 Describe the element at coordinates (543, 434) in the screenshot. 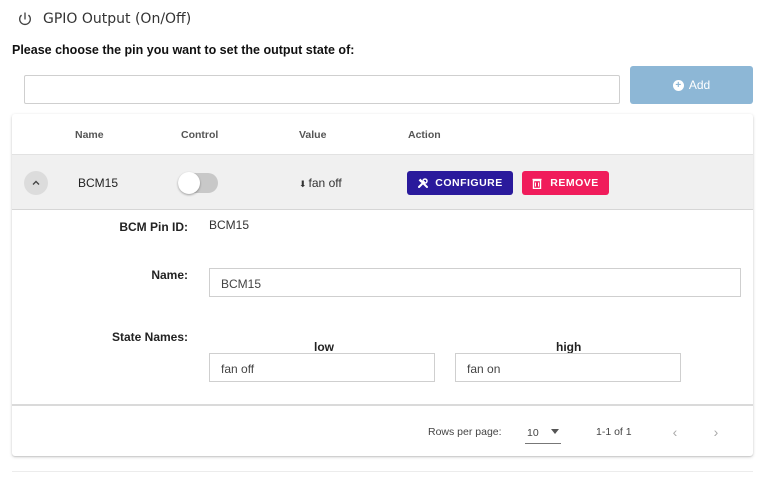

I see `rows-per-page-select: 10` at that location.